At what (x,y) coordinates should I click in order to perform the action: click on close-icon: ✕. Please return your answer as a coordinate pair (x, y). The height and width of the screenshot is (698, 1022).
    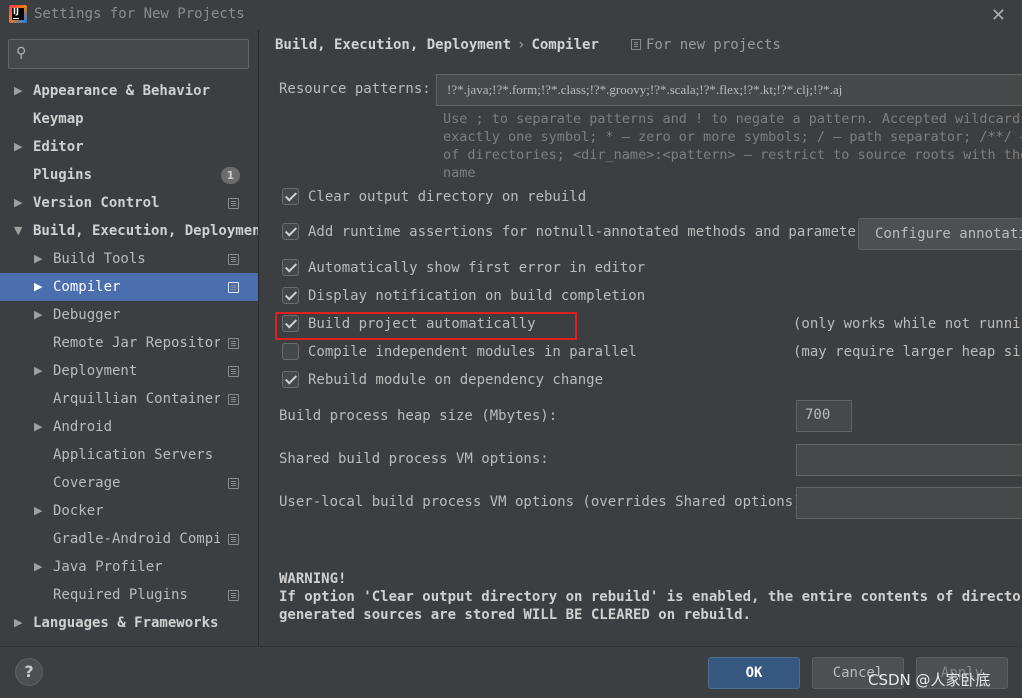
    Looking at the image, I should click on (998, 15).